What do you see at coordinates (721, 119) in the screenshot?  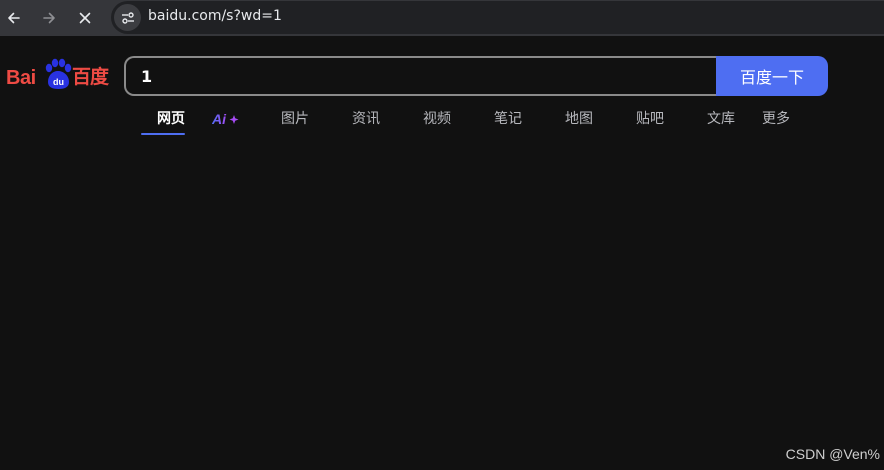 I see `tab-wenku: 文库` at bounding box center [721, 119].